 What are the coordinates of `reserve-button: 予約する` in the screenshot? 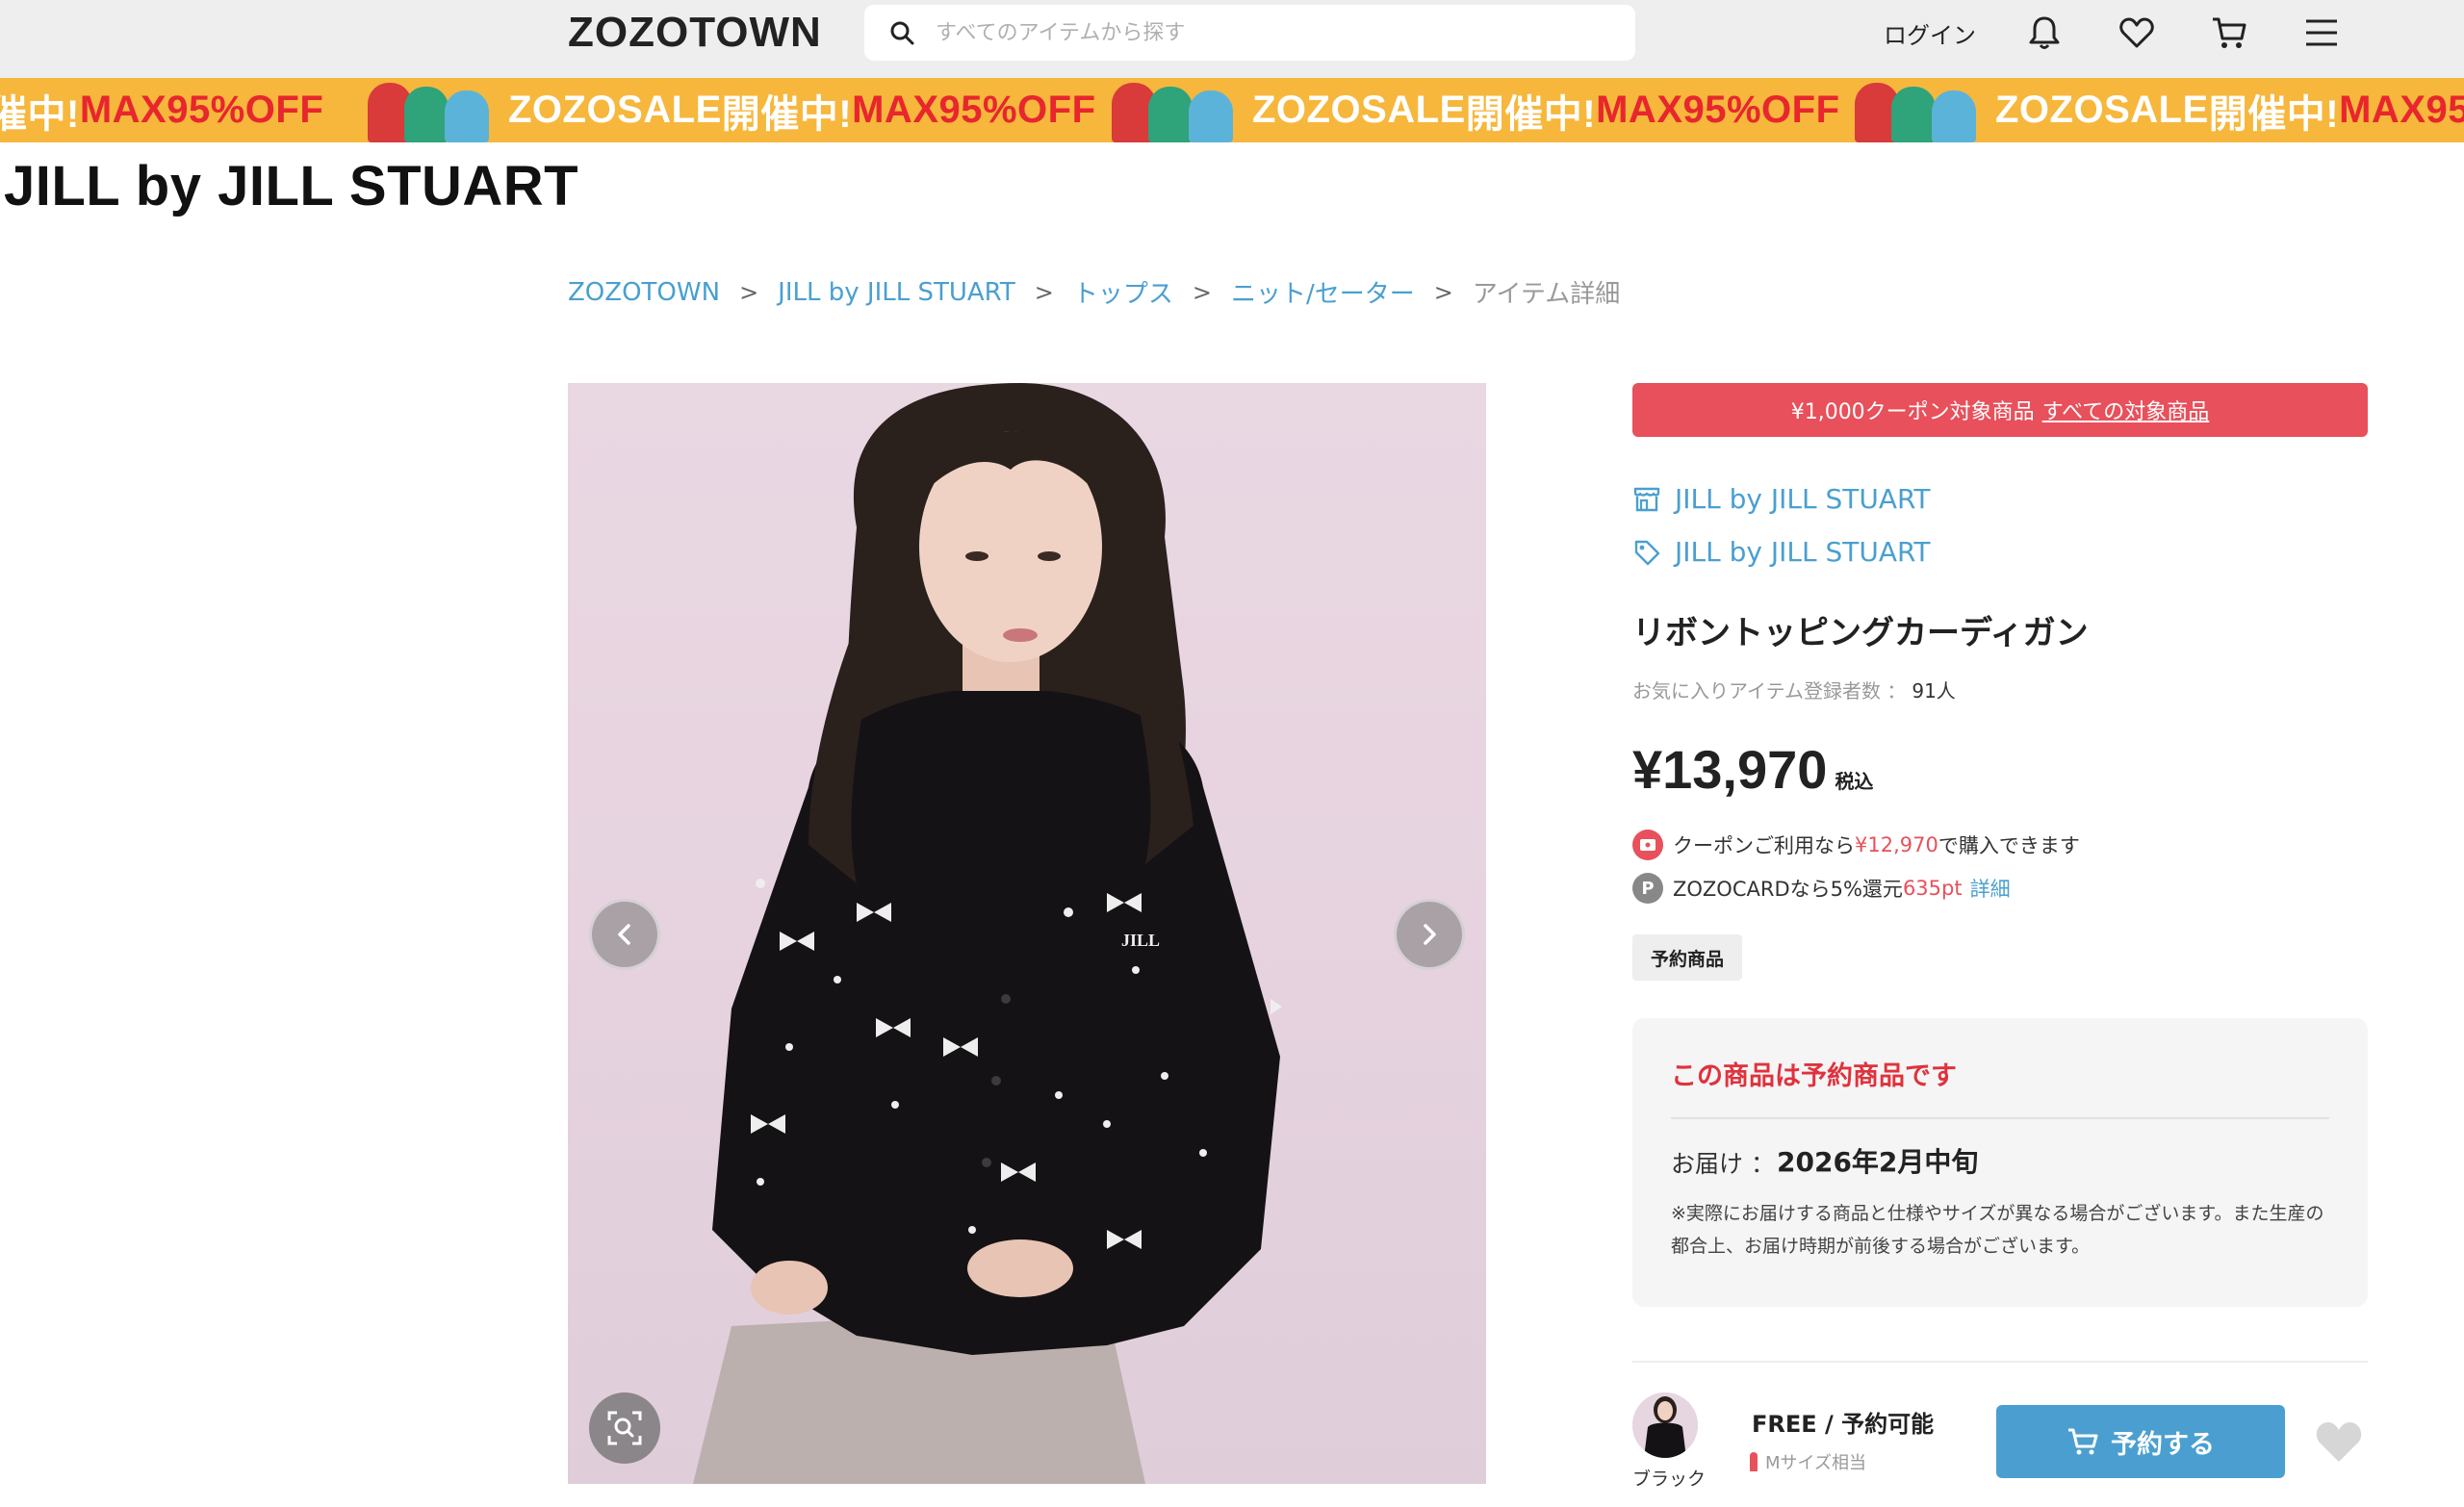 It's located at (2140, 1441).